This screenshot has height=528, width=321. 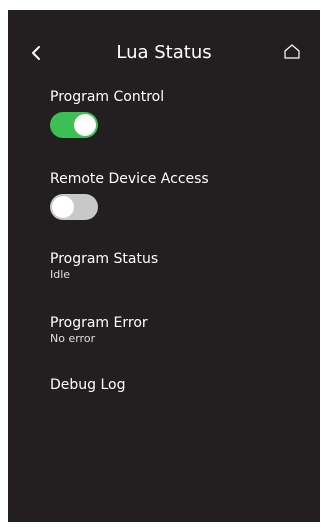 I want to click on program-control-toggle, so click(x=74, y=125).